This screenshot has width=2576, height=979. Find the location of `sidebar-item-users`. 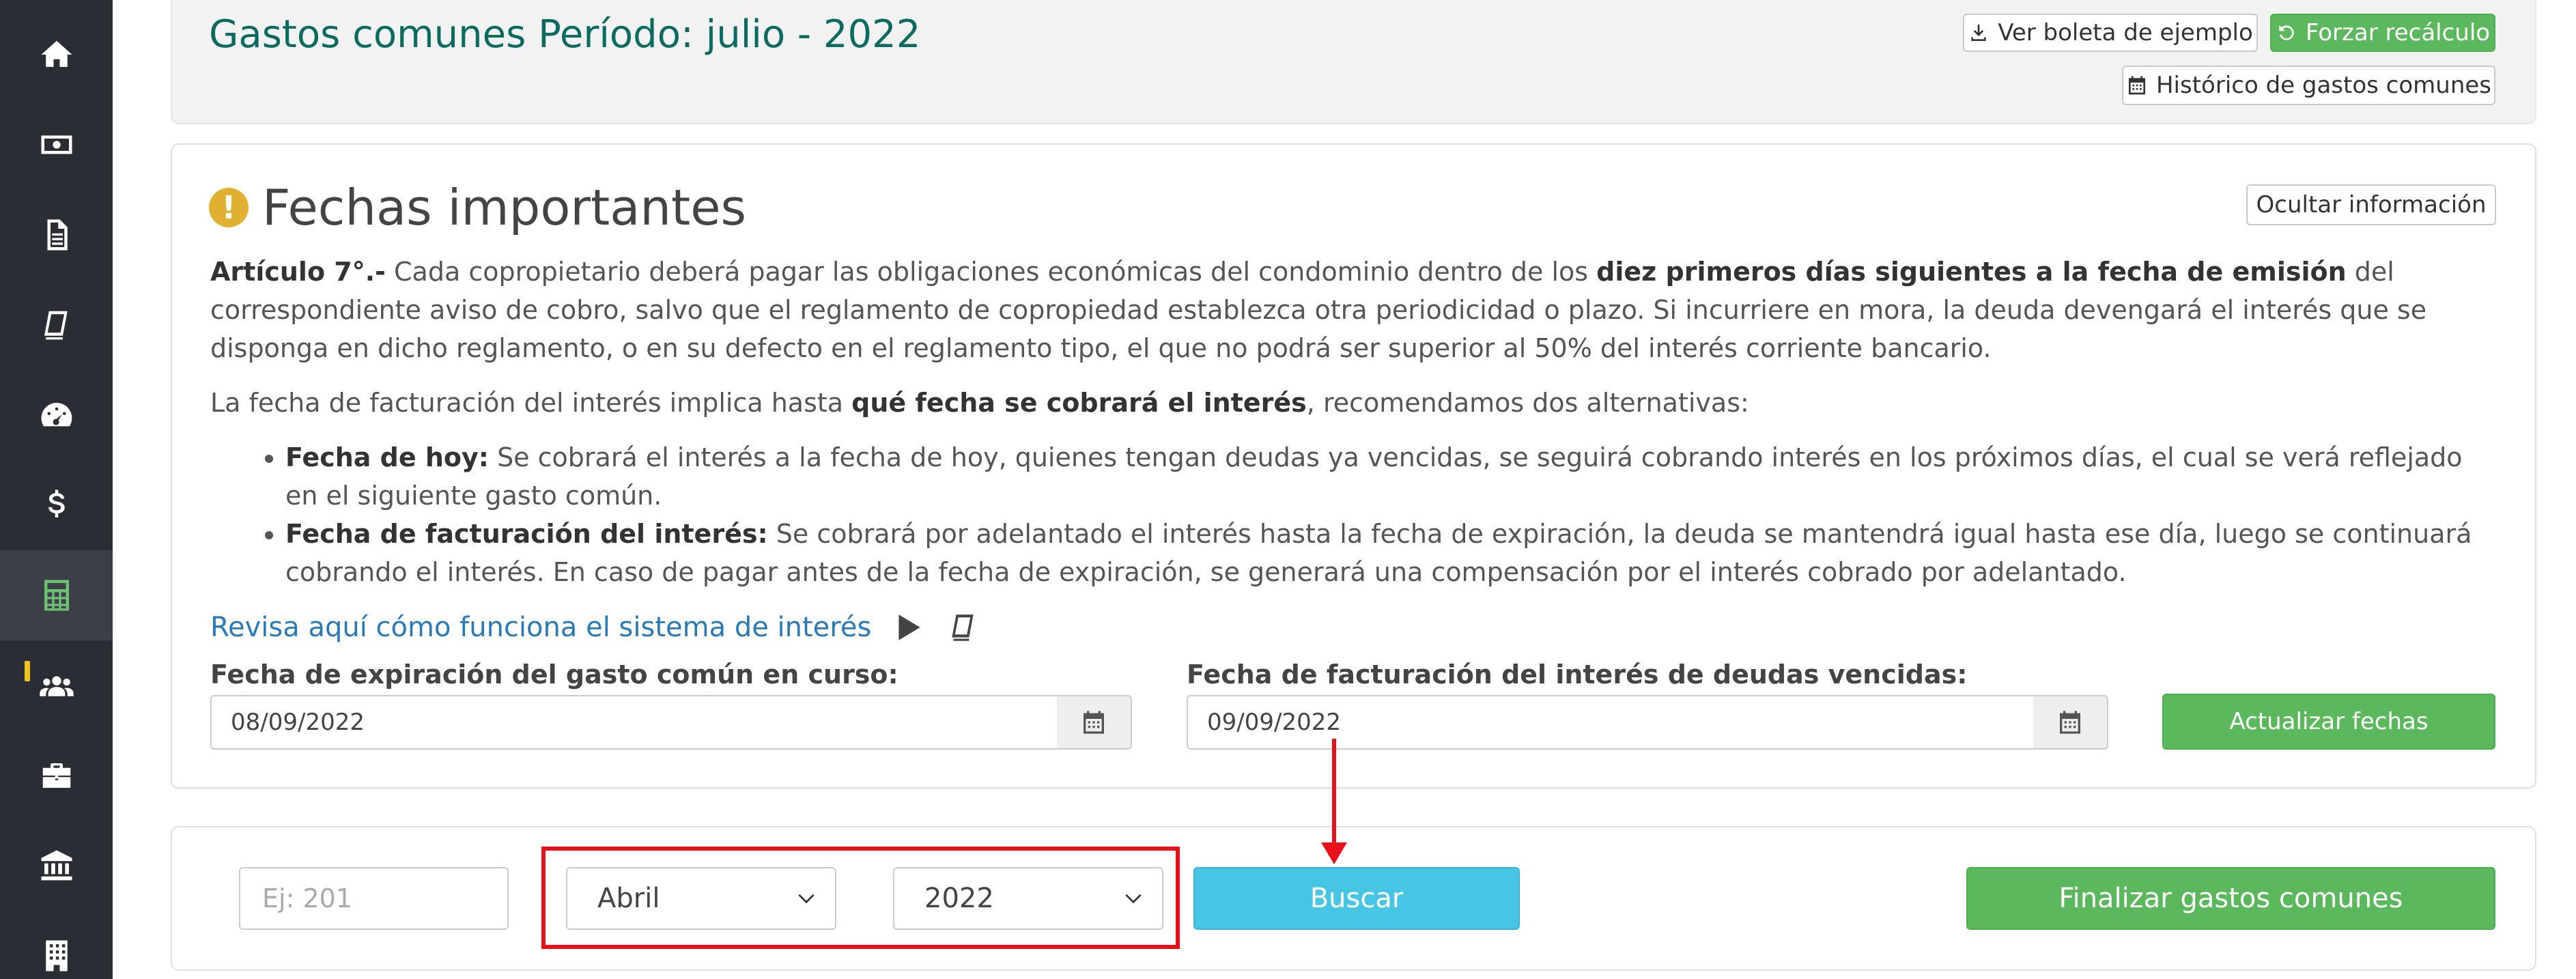

sidebar-item-users is located at coordinates (56, 685).